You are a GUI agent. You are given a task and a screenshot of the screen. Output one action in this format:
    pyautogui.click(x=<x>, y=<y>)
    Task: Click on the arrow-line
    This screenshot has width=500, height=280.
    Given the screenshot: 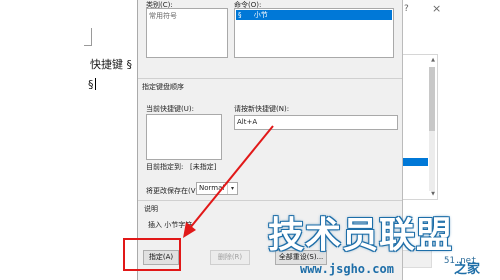 What is the action you would take?
    pyautogui.click(x=231, y=177)
    